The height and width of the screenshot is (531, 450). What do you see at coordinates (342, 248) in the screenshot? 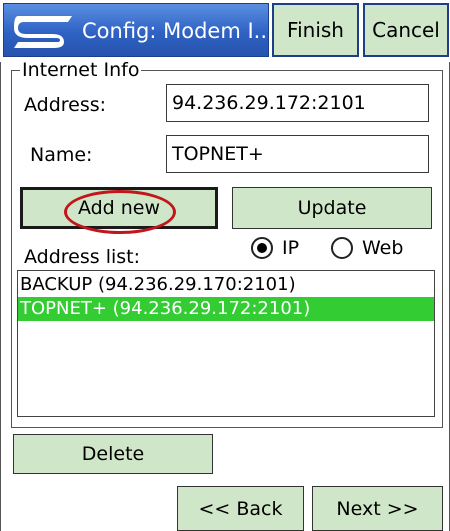
I see `radio-web` at bounding box center [342, 248].